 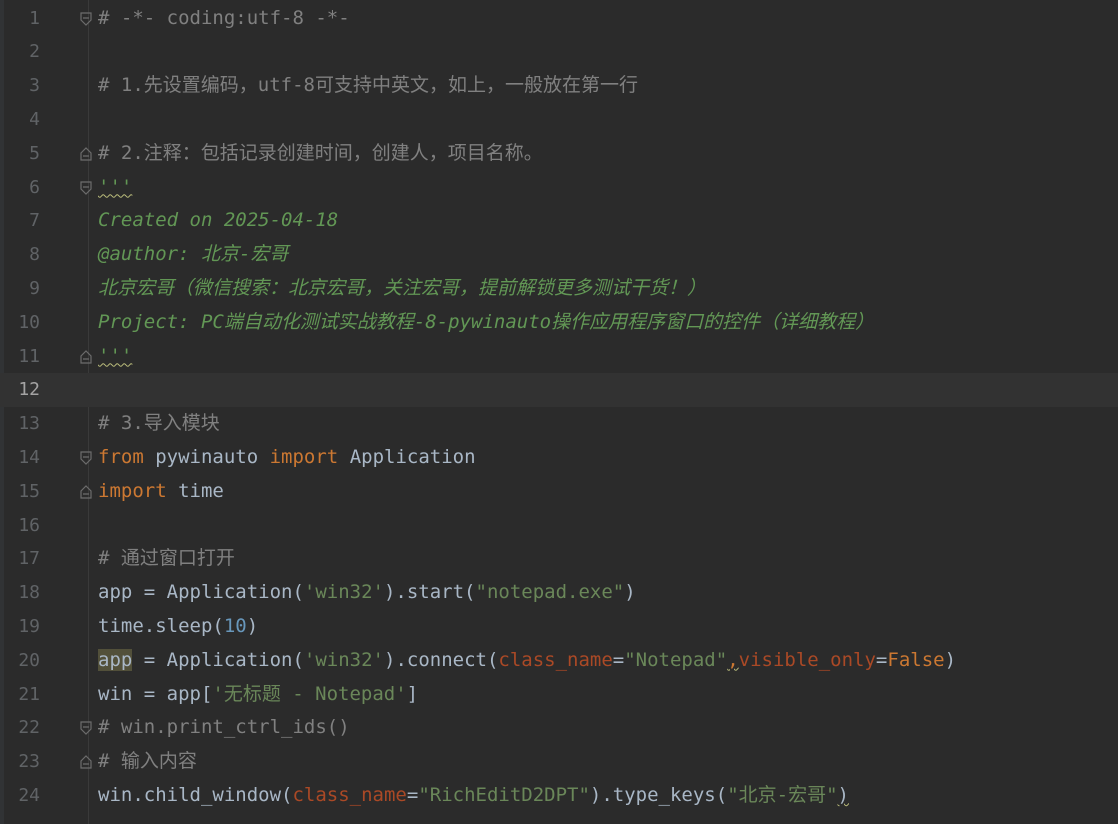 I want to click on code-line-23: 23 # 输入内容, so click(x=559, y=762).